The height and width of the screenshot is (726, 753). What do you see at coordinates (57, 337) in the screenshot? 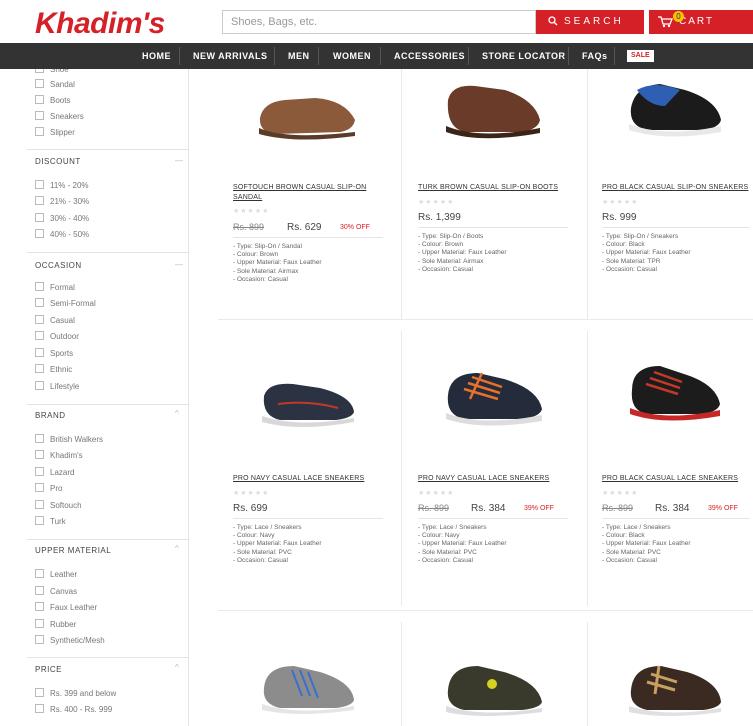
I see `filter-option: Outdoor` at bounding box center [57, 337].